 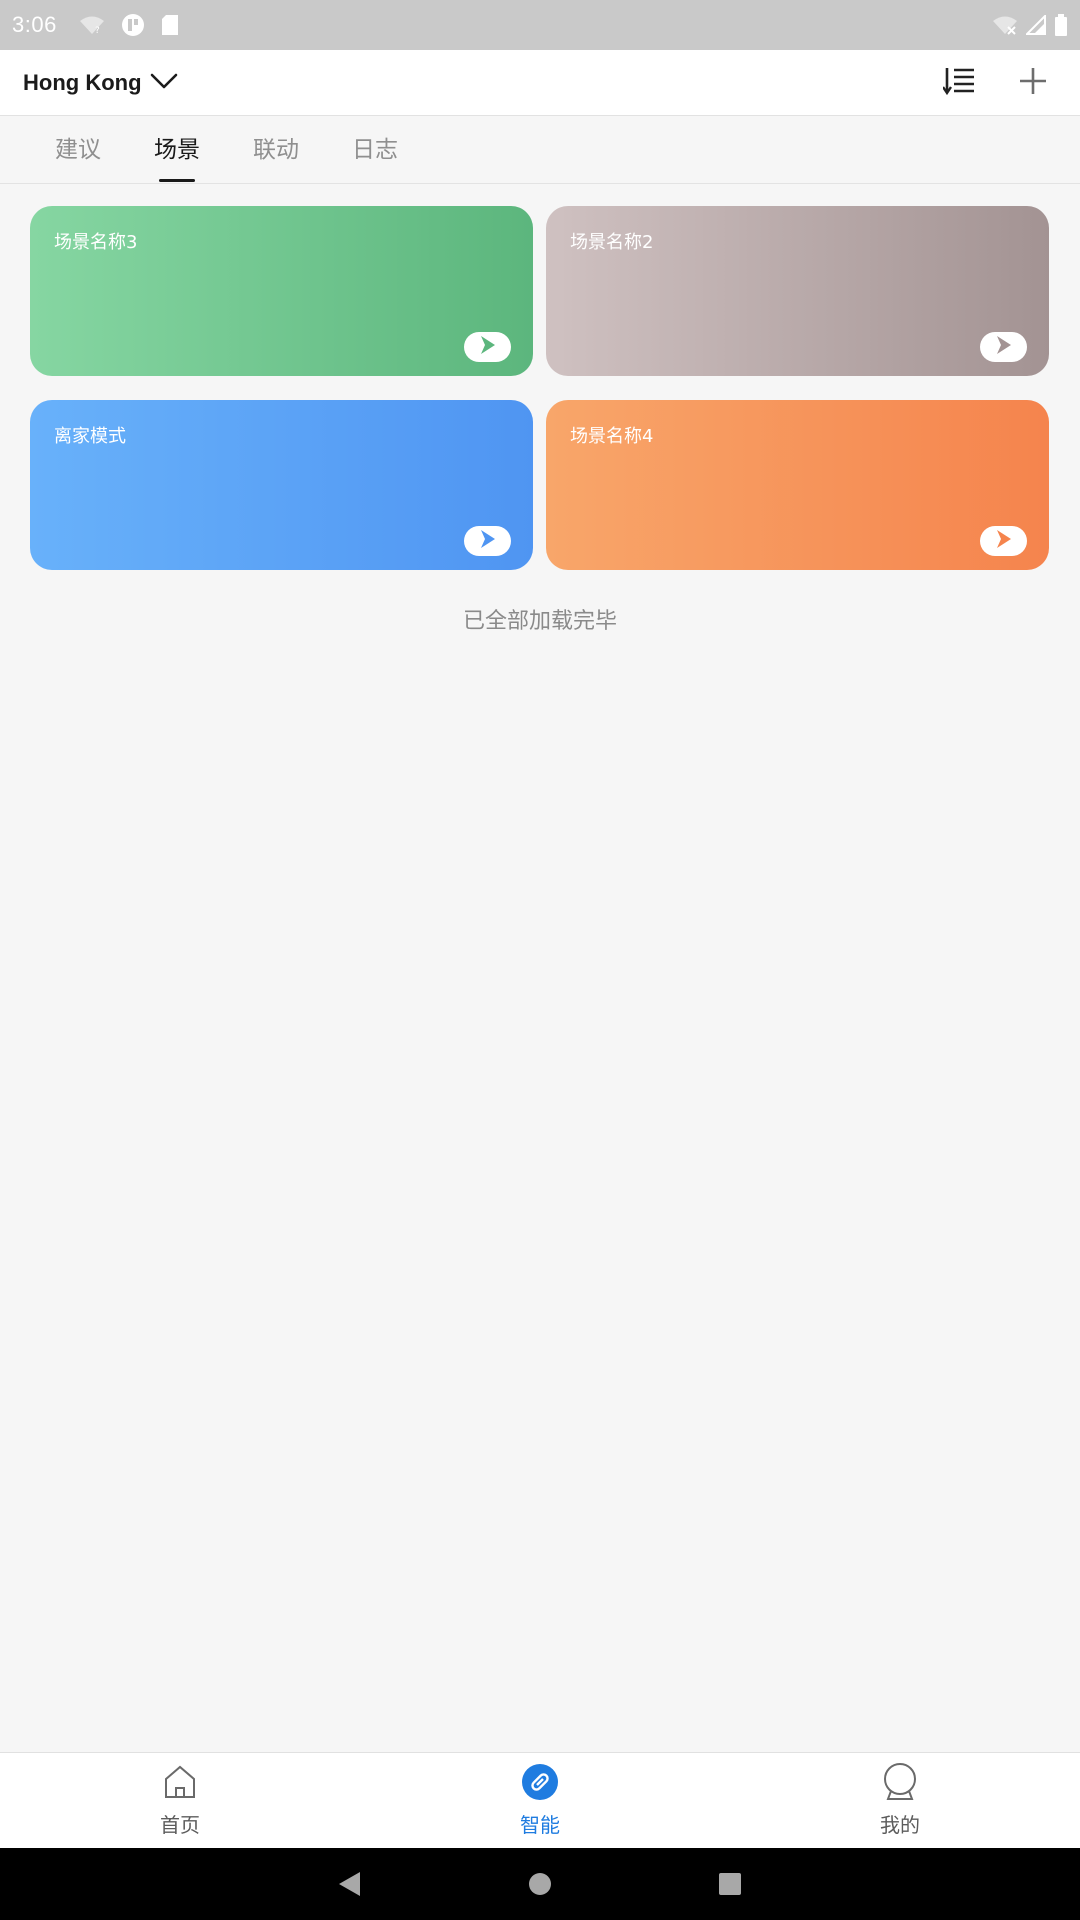 What do you see at coordinates (1061, 25) in the screenshot?
I see `battery-icon` at bounding box center [1061, 25].